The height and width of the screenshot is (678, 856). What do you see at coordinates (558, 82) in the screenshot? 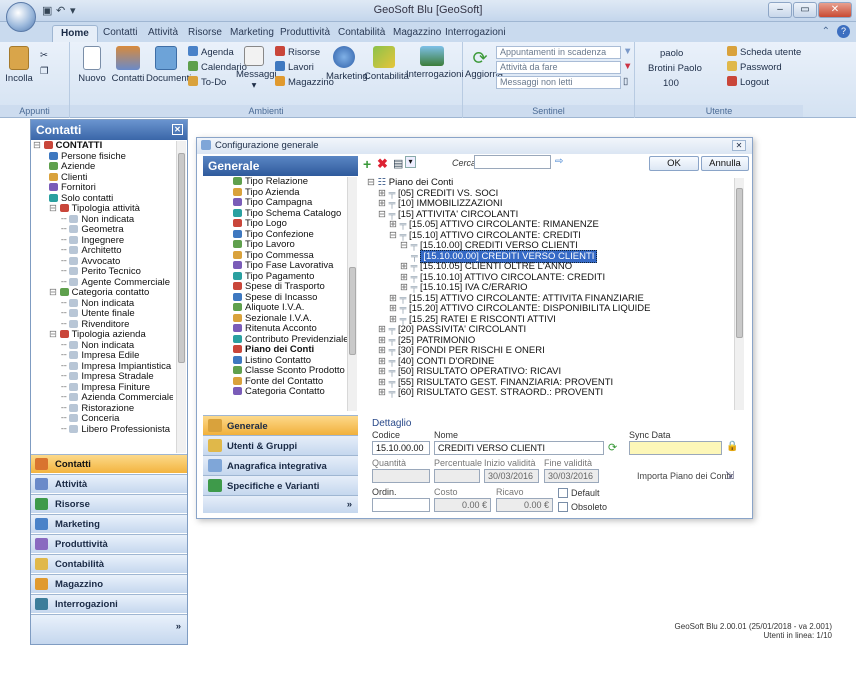
I see `messaggi-dropdown: Messaggi non letti` at bounding box center [558, 82].